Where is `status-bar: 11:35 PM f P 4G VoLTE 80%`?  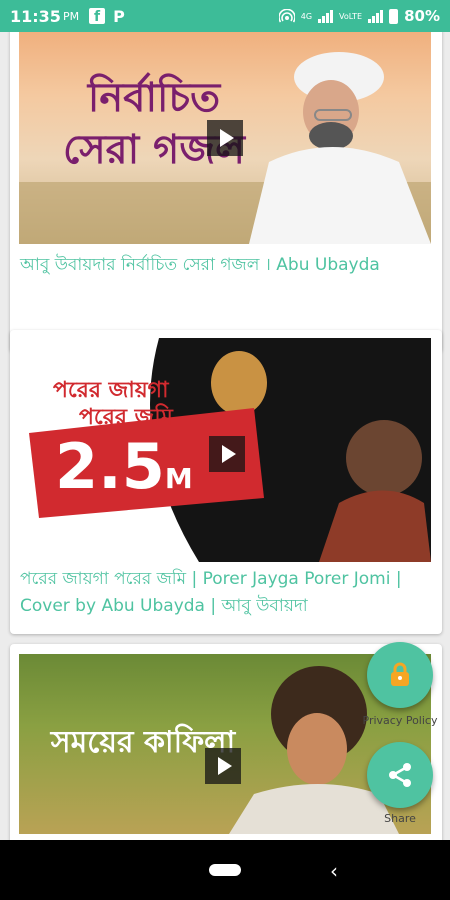
status-bar: 11:35 PM f P 4G VoLTE 80% is located at coordinates (225, 16).